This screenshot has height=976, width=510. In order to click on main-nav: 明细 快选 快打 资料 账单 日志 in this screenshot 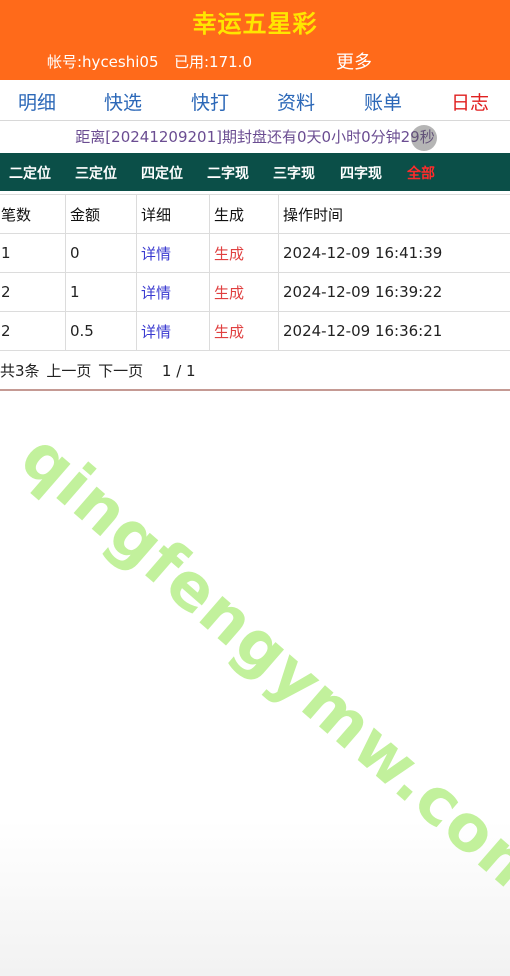, I will do `click(255, 100)`.